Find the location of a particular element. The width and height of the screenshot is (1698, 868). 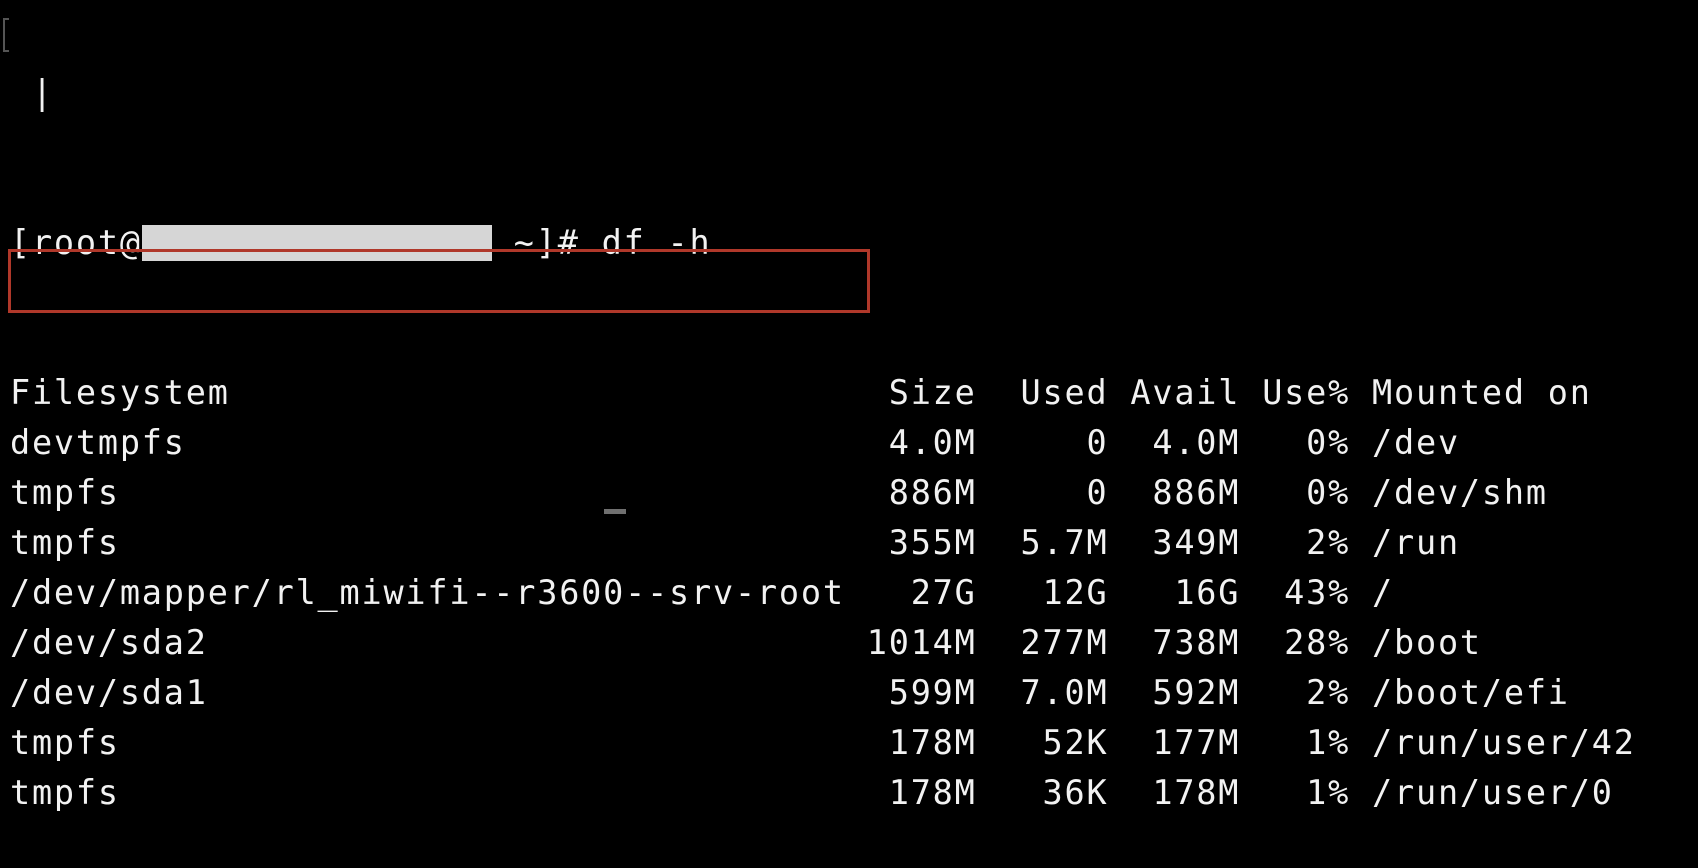

avail-cell: 4.0M is located at coordinates (1174, 442).